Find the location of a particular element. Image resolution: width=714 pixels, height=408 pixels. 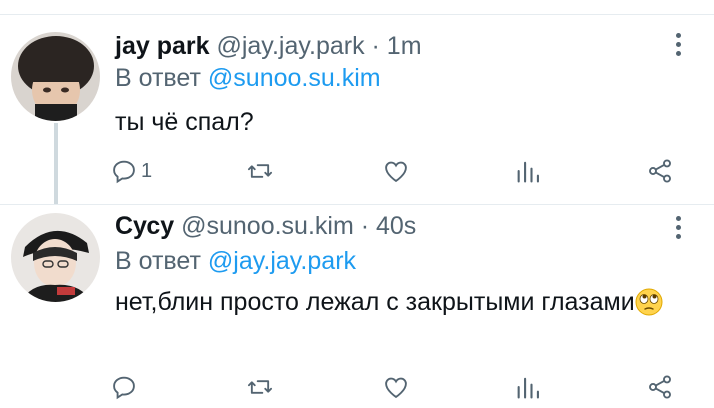

display-name: jay park is located at coordinates (162, 46).